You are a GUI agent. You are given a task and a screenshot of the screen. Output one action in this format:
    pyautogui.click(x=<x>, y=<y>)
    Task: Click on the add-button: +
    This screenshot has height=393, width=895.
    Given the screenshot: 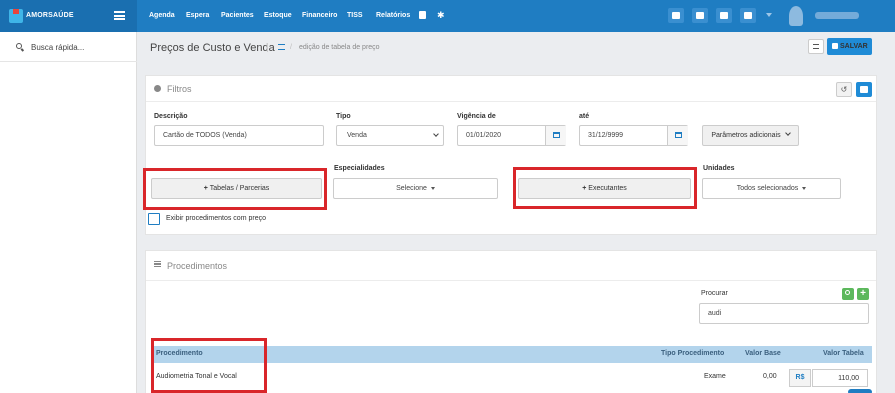 What is the action you would take?
    pyautogui.click(x=863, y=294)
    